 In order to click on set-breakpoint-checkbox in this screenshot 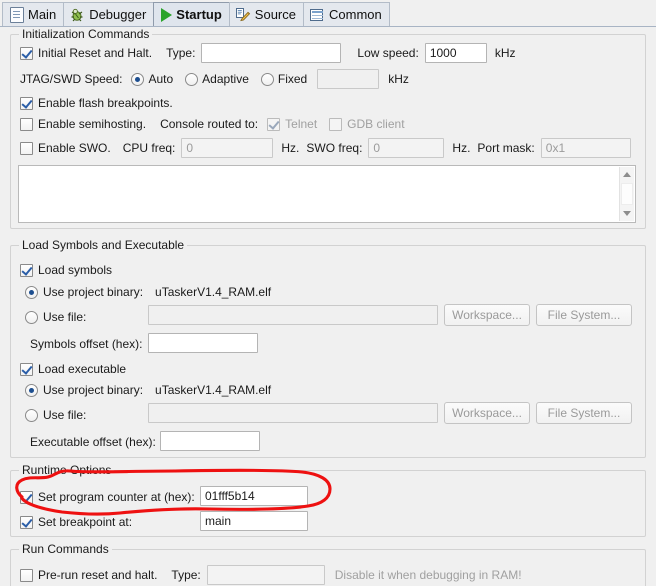, I will do `click(26, 522)`.